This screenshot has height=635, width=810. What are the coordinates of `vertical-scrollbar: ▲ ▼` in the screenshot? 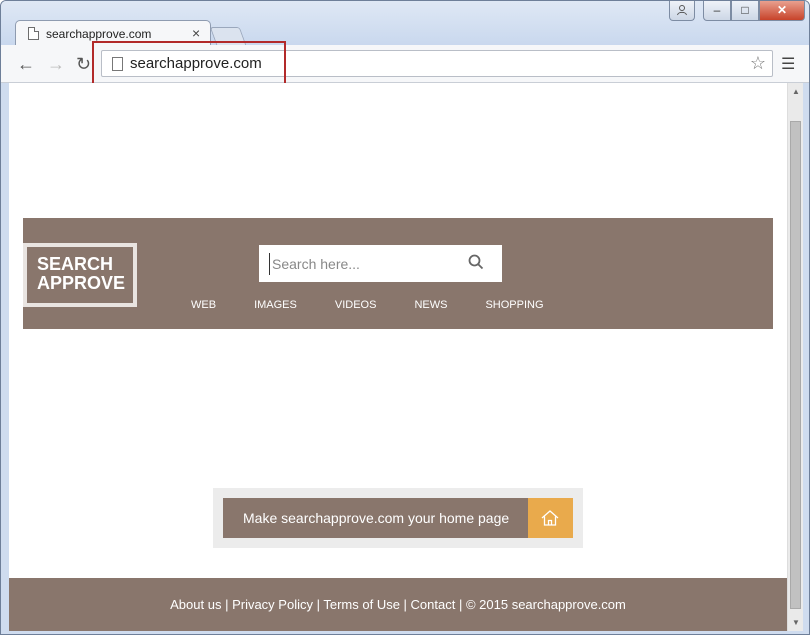 It's located at (795, 357).